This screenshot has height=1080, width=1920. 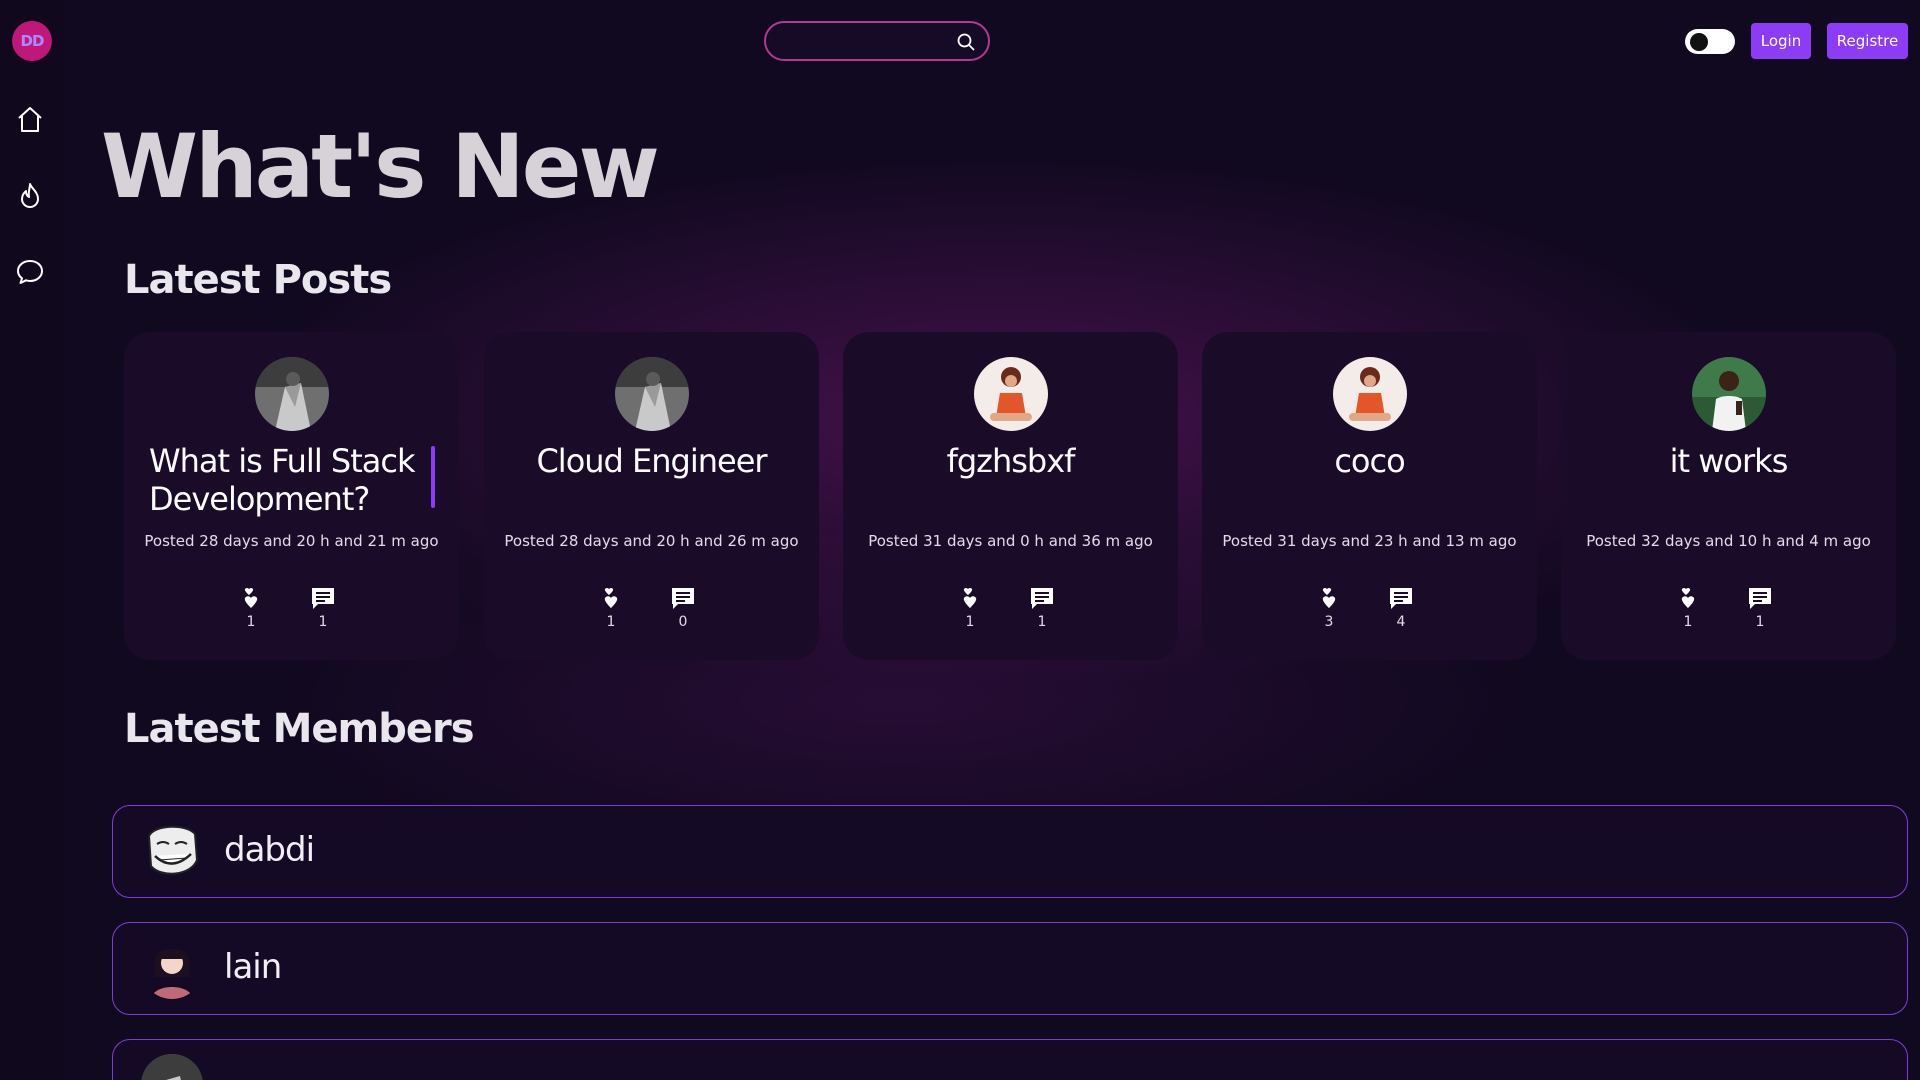 I want to click on troll-face-avatar, so click(x=172, y=851).